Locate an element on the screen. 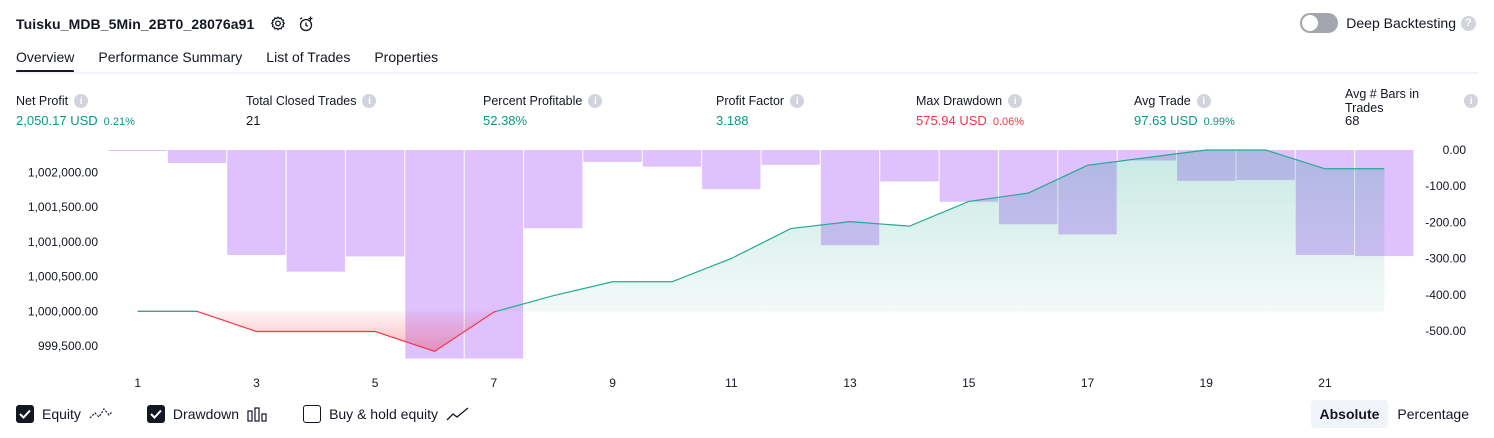  x-axis-tick-label: 7 is located at coordinates (494, 383).